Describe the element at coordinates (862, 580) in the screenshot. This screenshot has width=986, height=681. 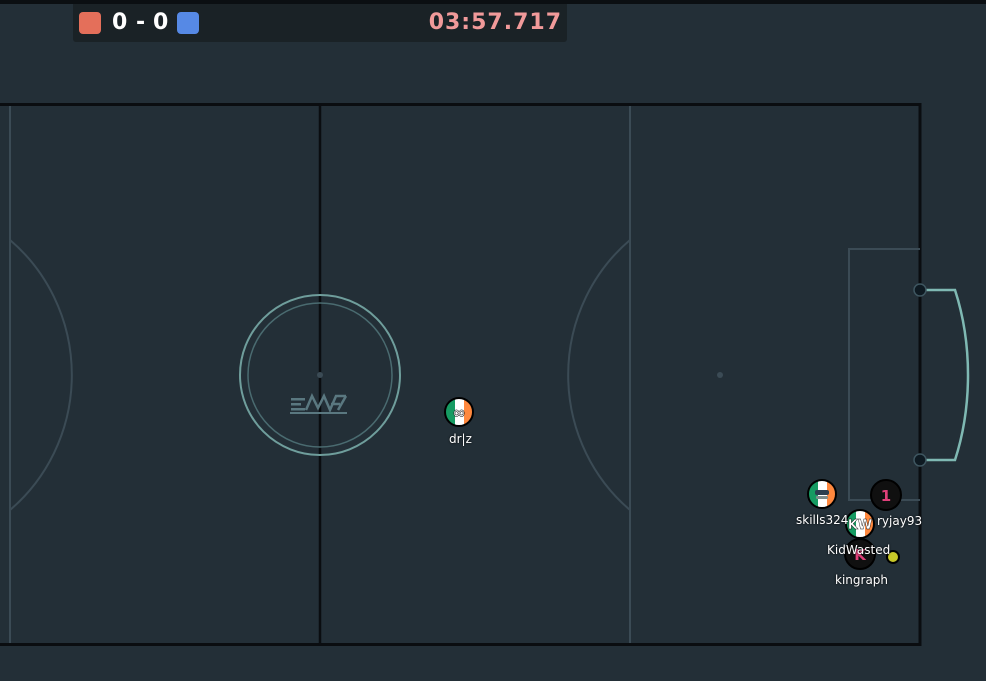
I see `player-name-kingraph: kingraph` at that location.